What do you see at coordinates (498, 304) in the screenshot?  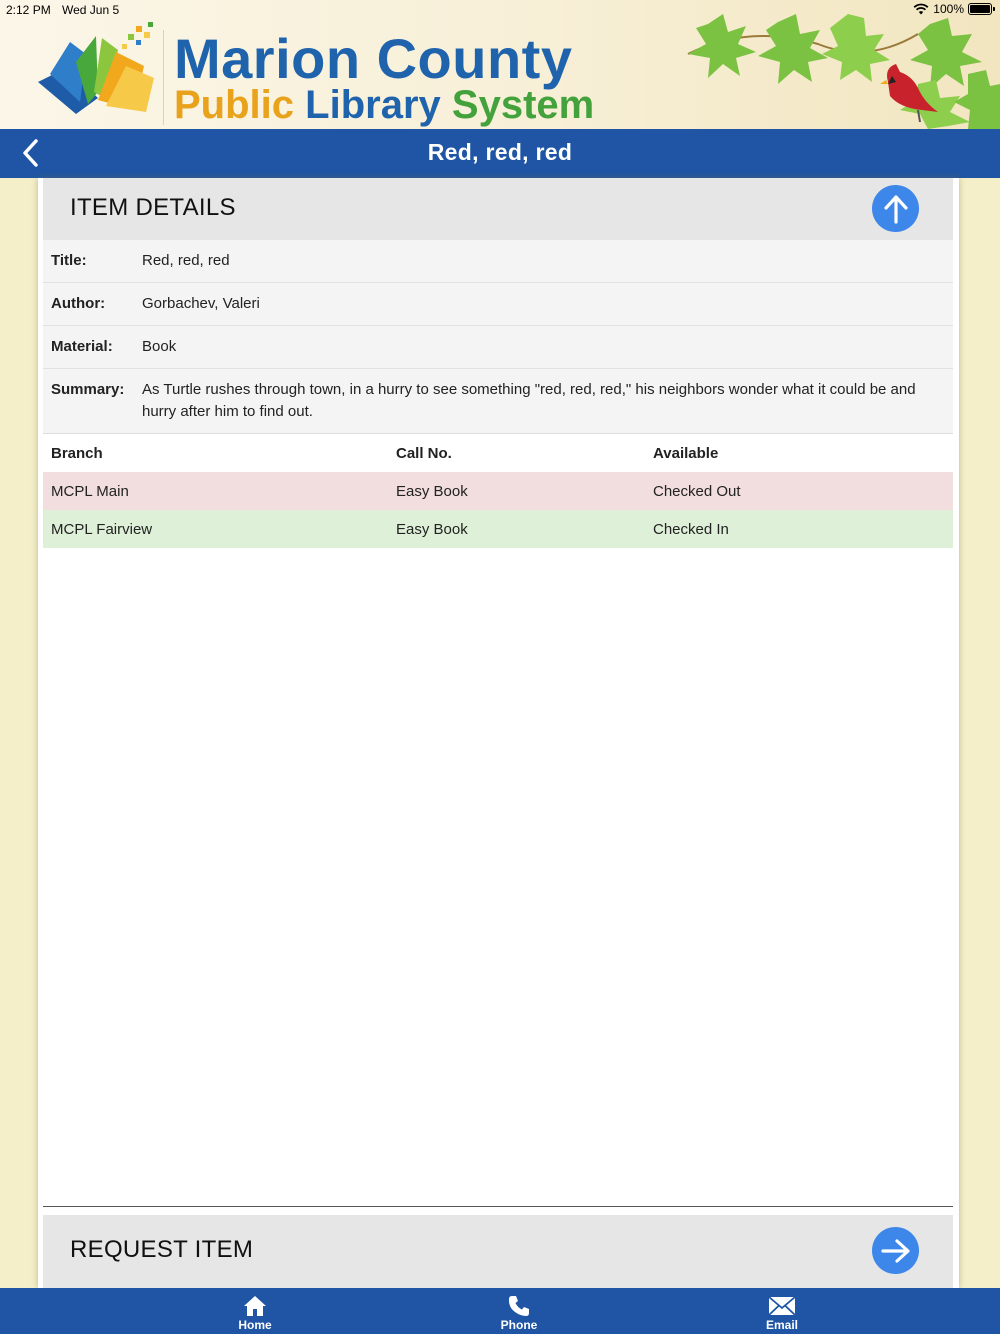 I see `detail-row-author: Author: Gorbachev, Valeri` at bounding box center [498, 304].